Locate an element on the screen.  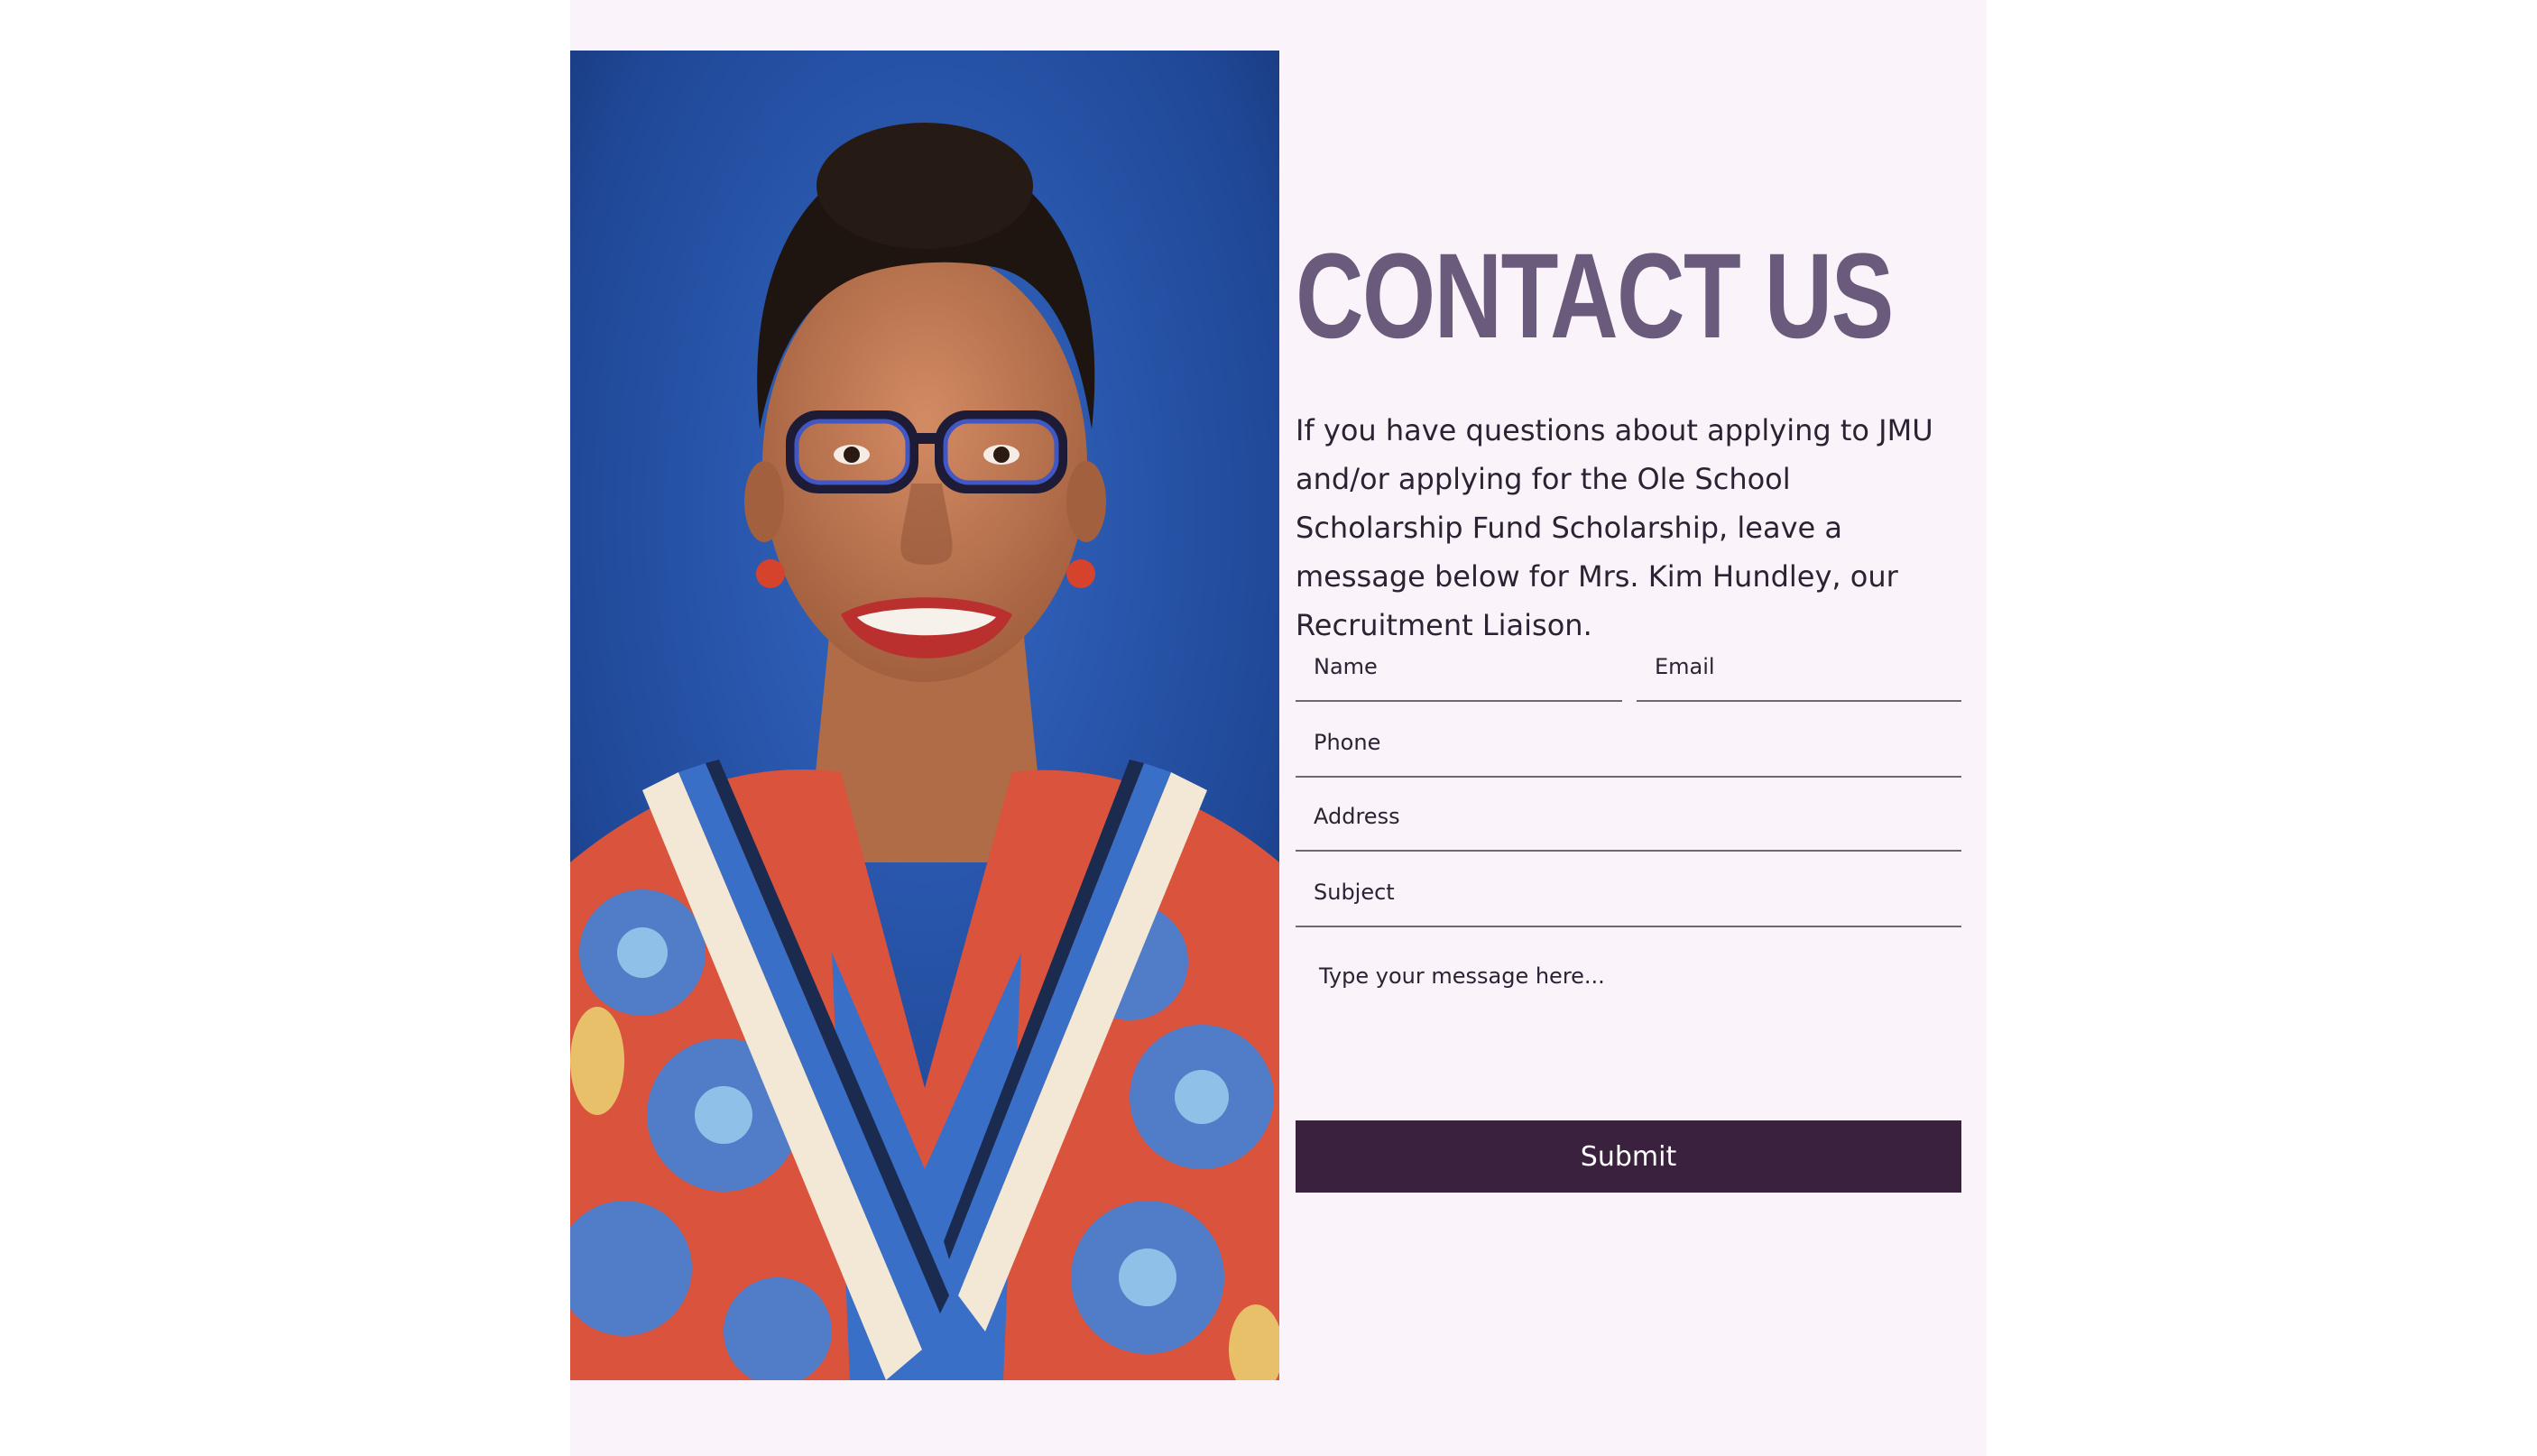
name-field is located at coordinates (1459, 666).